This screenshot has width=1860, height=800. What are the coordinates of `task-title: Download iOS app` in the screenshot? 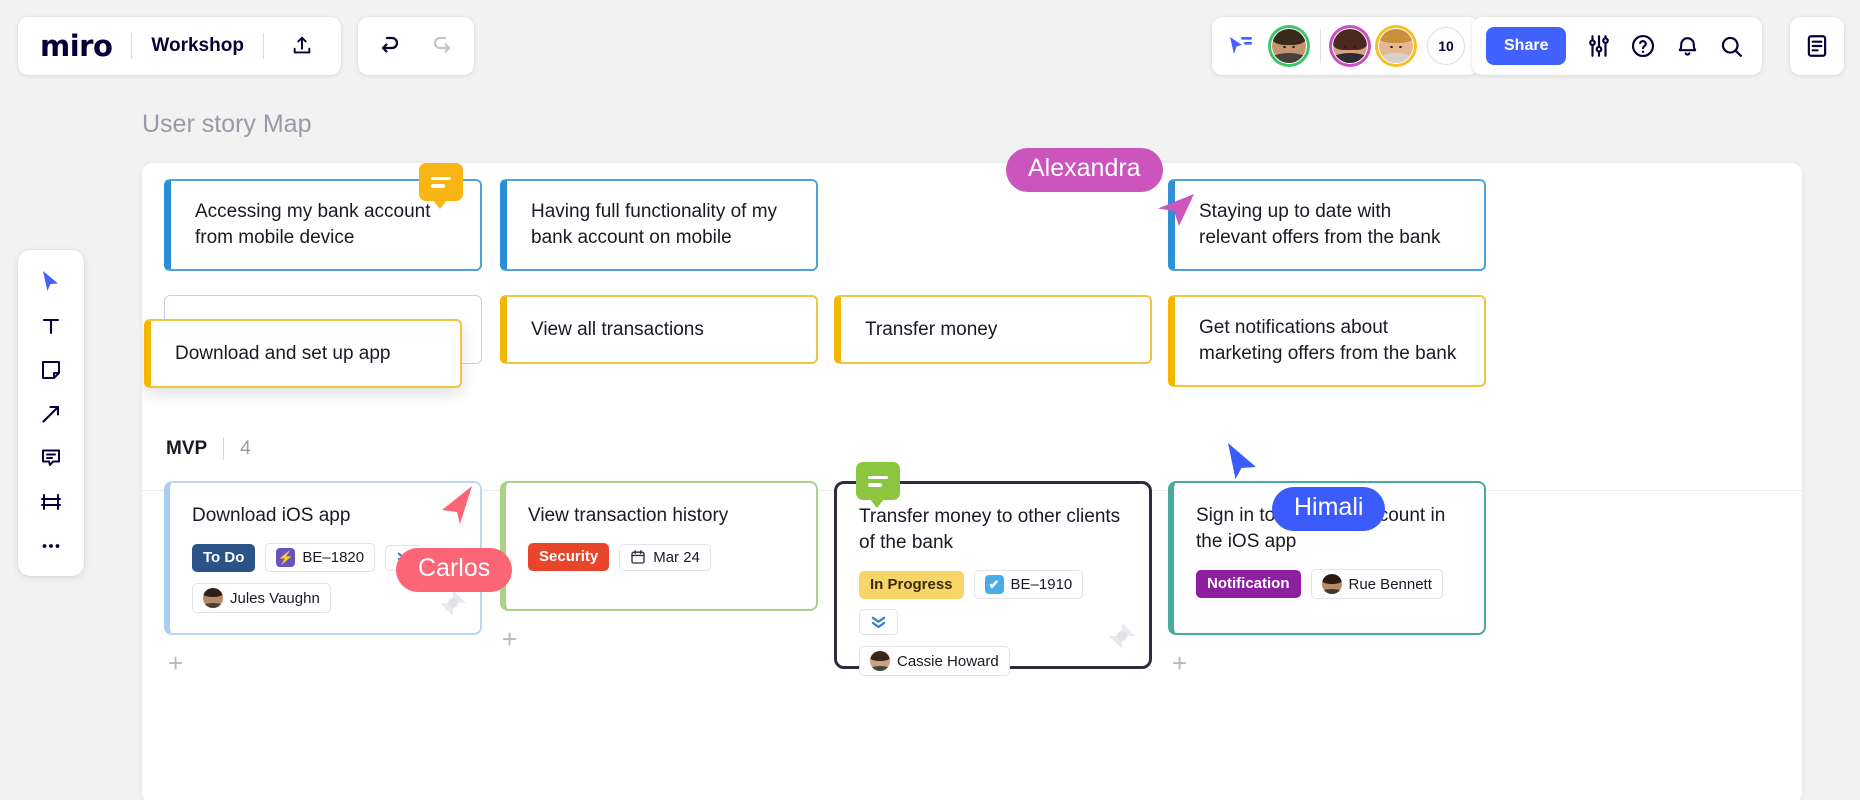 It's located at (271, 515).